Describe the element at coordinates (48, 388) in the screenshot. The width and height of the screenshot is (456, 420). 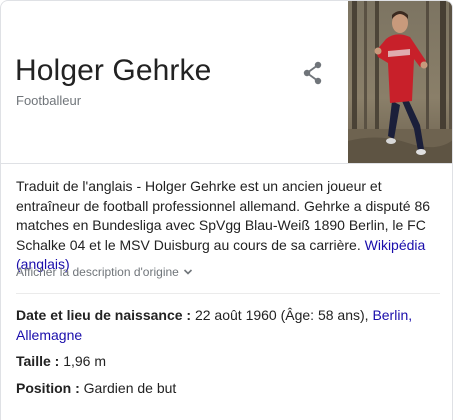
I see `fact-position-label: Position :` at that location.